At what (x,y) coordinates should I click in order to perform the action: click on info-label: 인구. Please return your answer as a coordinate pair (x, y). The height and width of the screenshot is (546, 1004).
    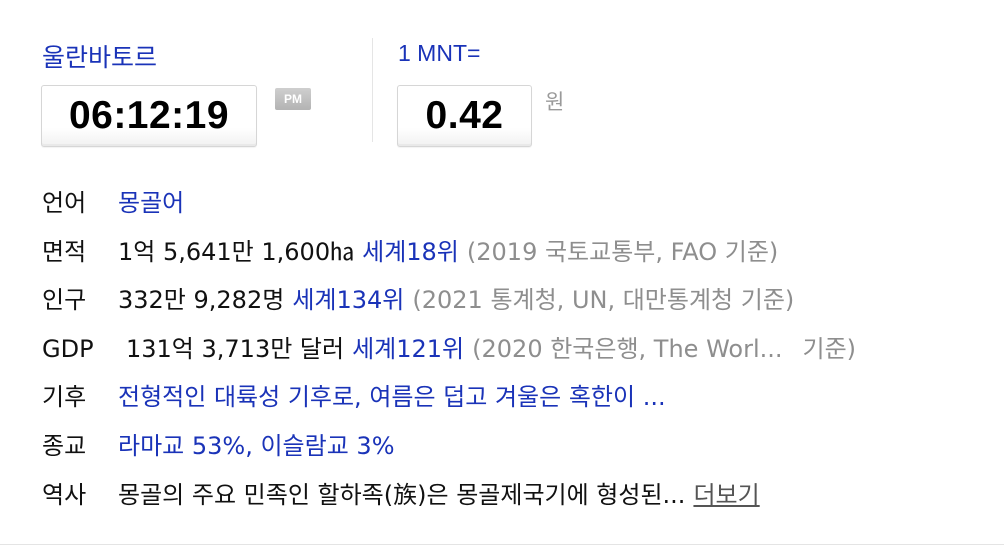
    Looking at the image, I should click on (64, 300).